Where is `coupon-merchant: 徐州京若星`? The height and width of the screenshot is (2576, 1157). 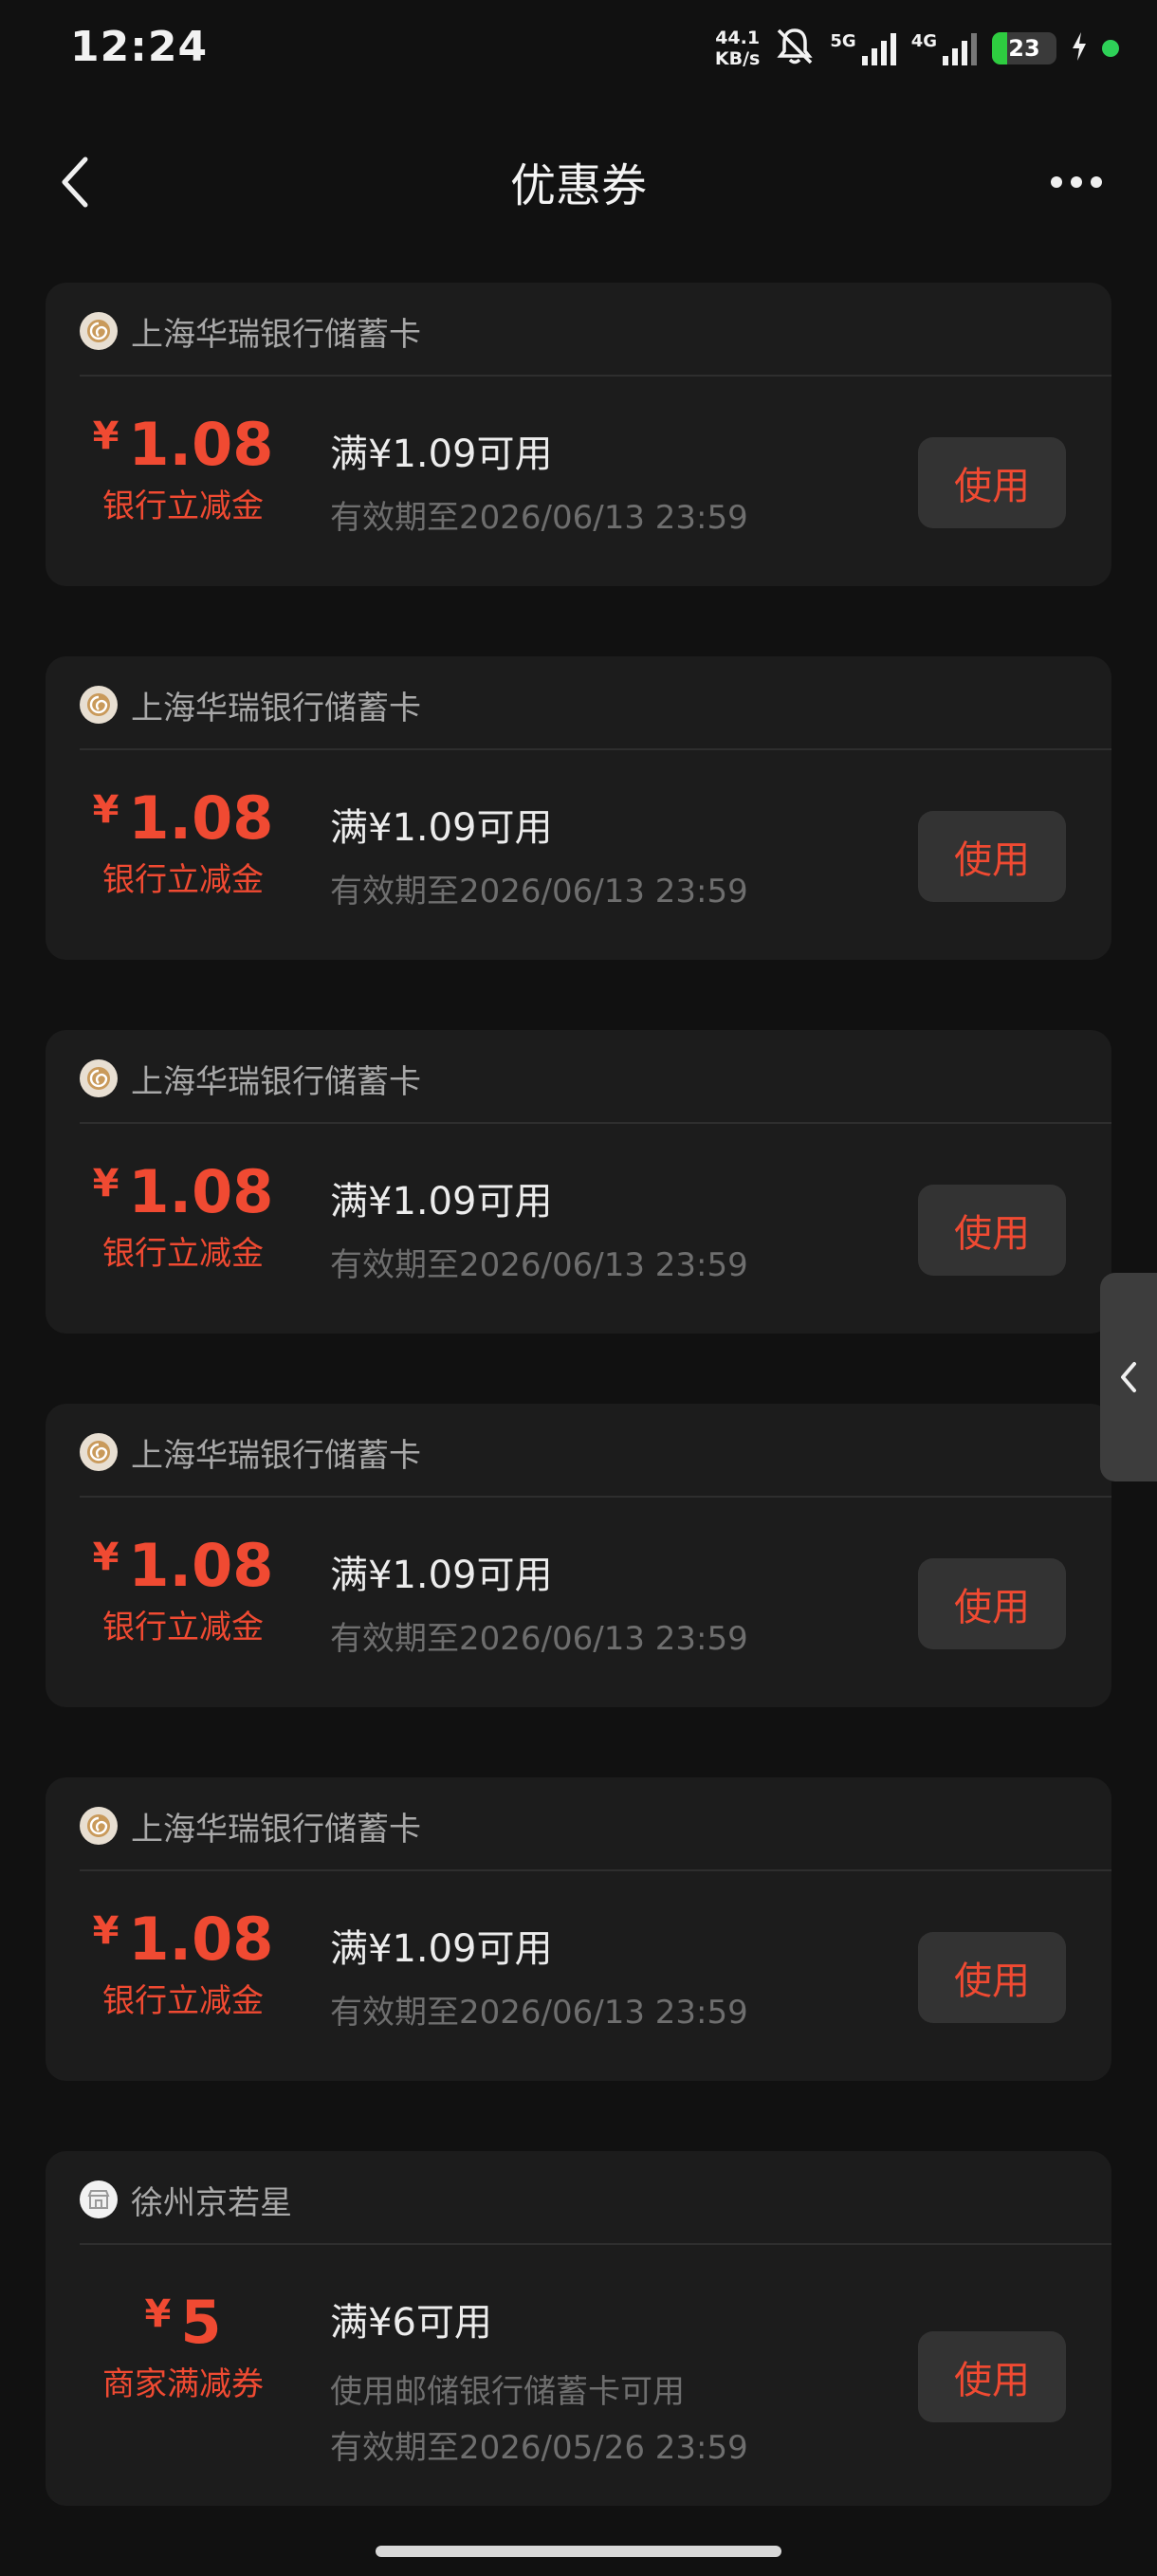 coupon-merchant: 徐州京若星 is located at coordinates (186, 2201).